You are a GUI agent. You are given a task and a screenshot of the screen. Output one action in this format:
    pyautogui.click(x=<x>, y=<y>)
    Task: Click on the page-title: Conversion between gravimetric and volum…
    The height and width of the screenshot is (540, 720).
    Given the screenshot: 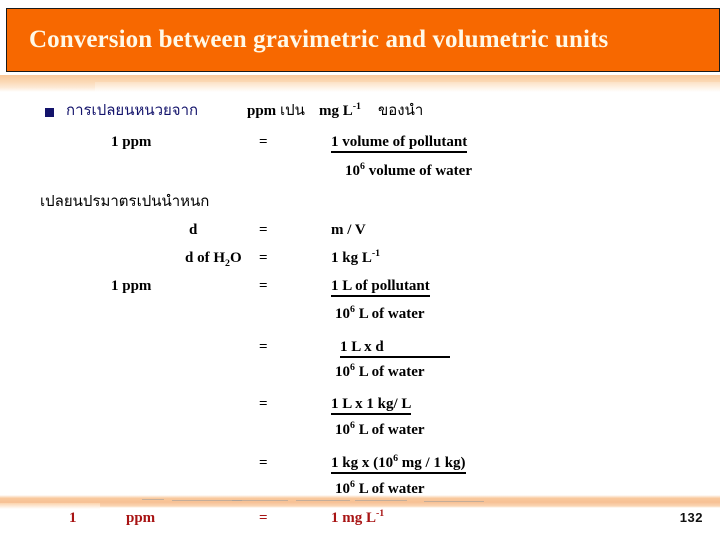 What is the action you would take?
    pyautogui.click(x=319, y=39)
    